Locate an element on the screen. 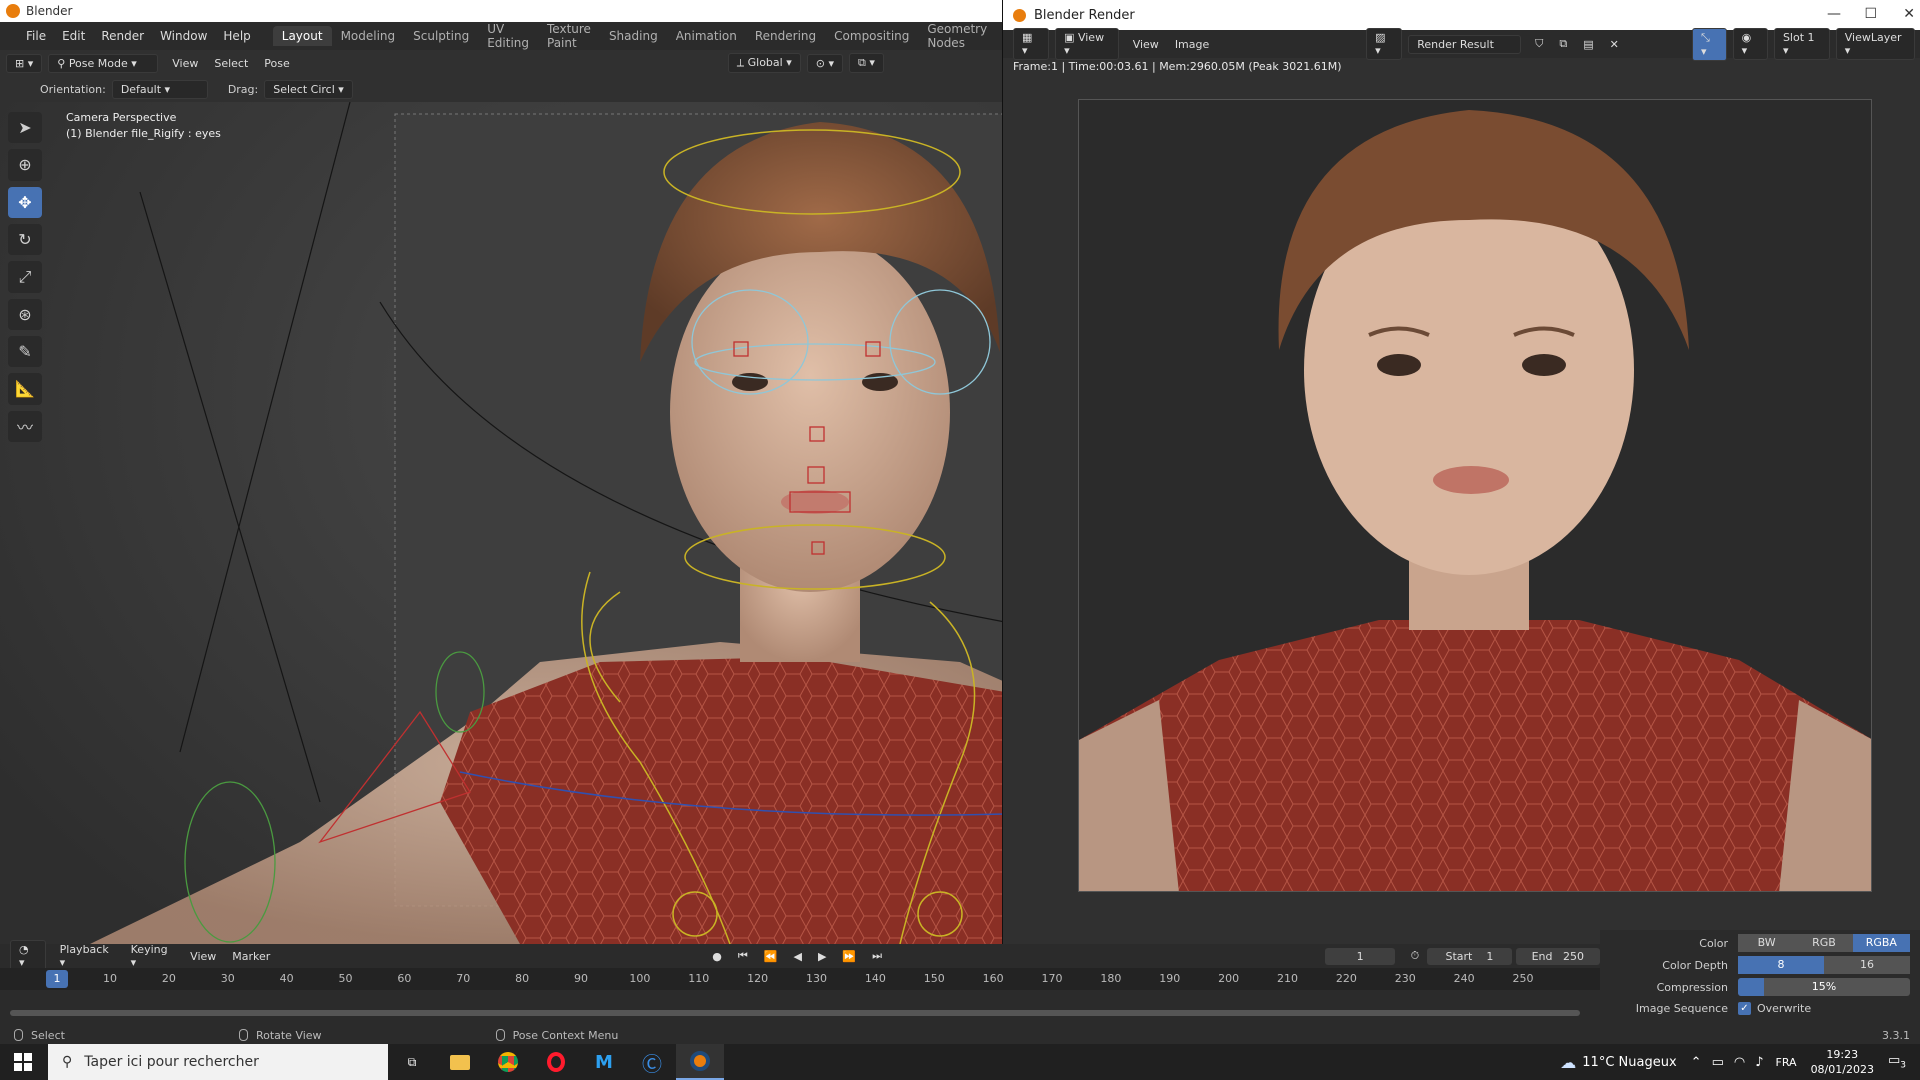 The height and width of the screenshot is (1080, 1920). menu-help: Help is located at coordinates (236, 36).